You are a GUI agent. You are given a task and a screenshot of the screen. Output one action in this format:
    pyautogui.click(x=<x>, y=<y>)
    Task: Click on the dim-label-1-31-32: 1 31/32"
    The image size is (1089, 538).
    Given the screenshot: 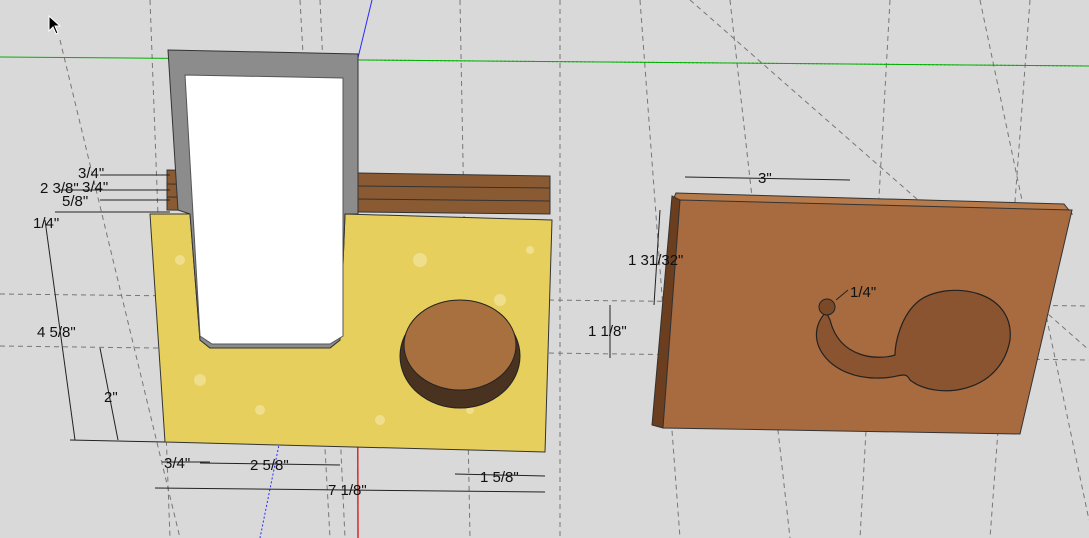 What is the action you would take?
    pyautogui.click(x=655, y=260)
    